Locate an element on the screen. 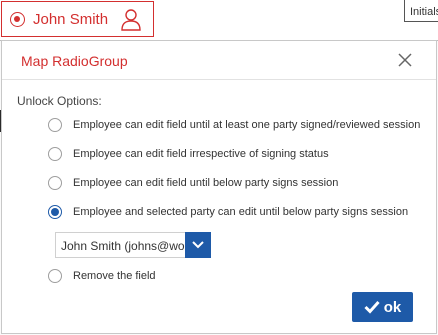 This screenshot has width=438, height=335. dropdown-toggle is located at coordinates (198, 245).